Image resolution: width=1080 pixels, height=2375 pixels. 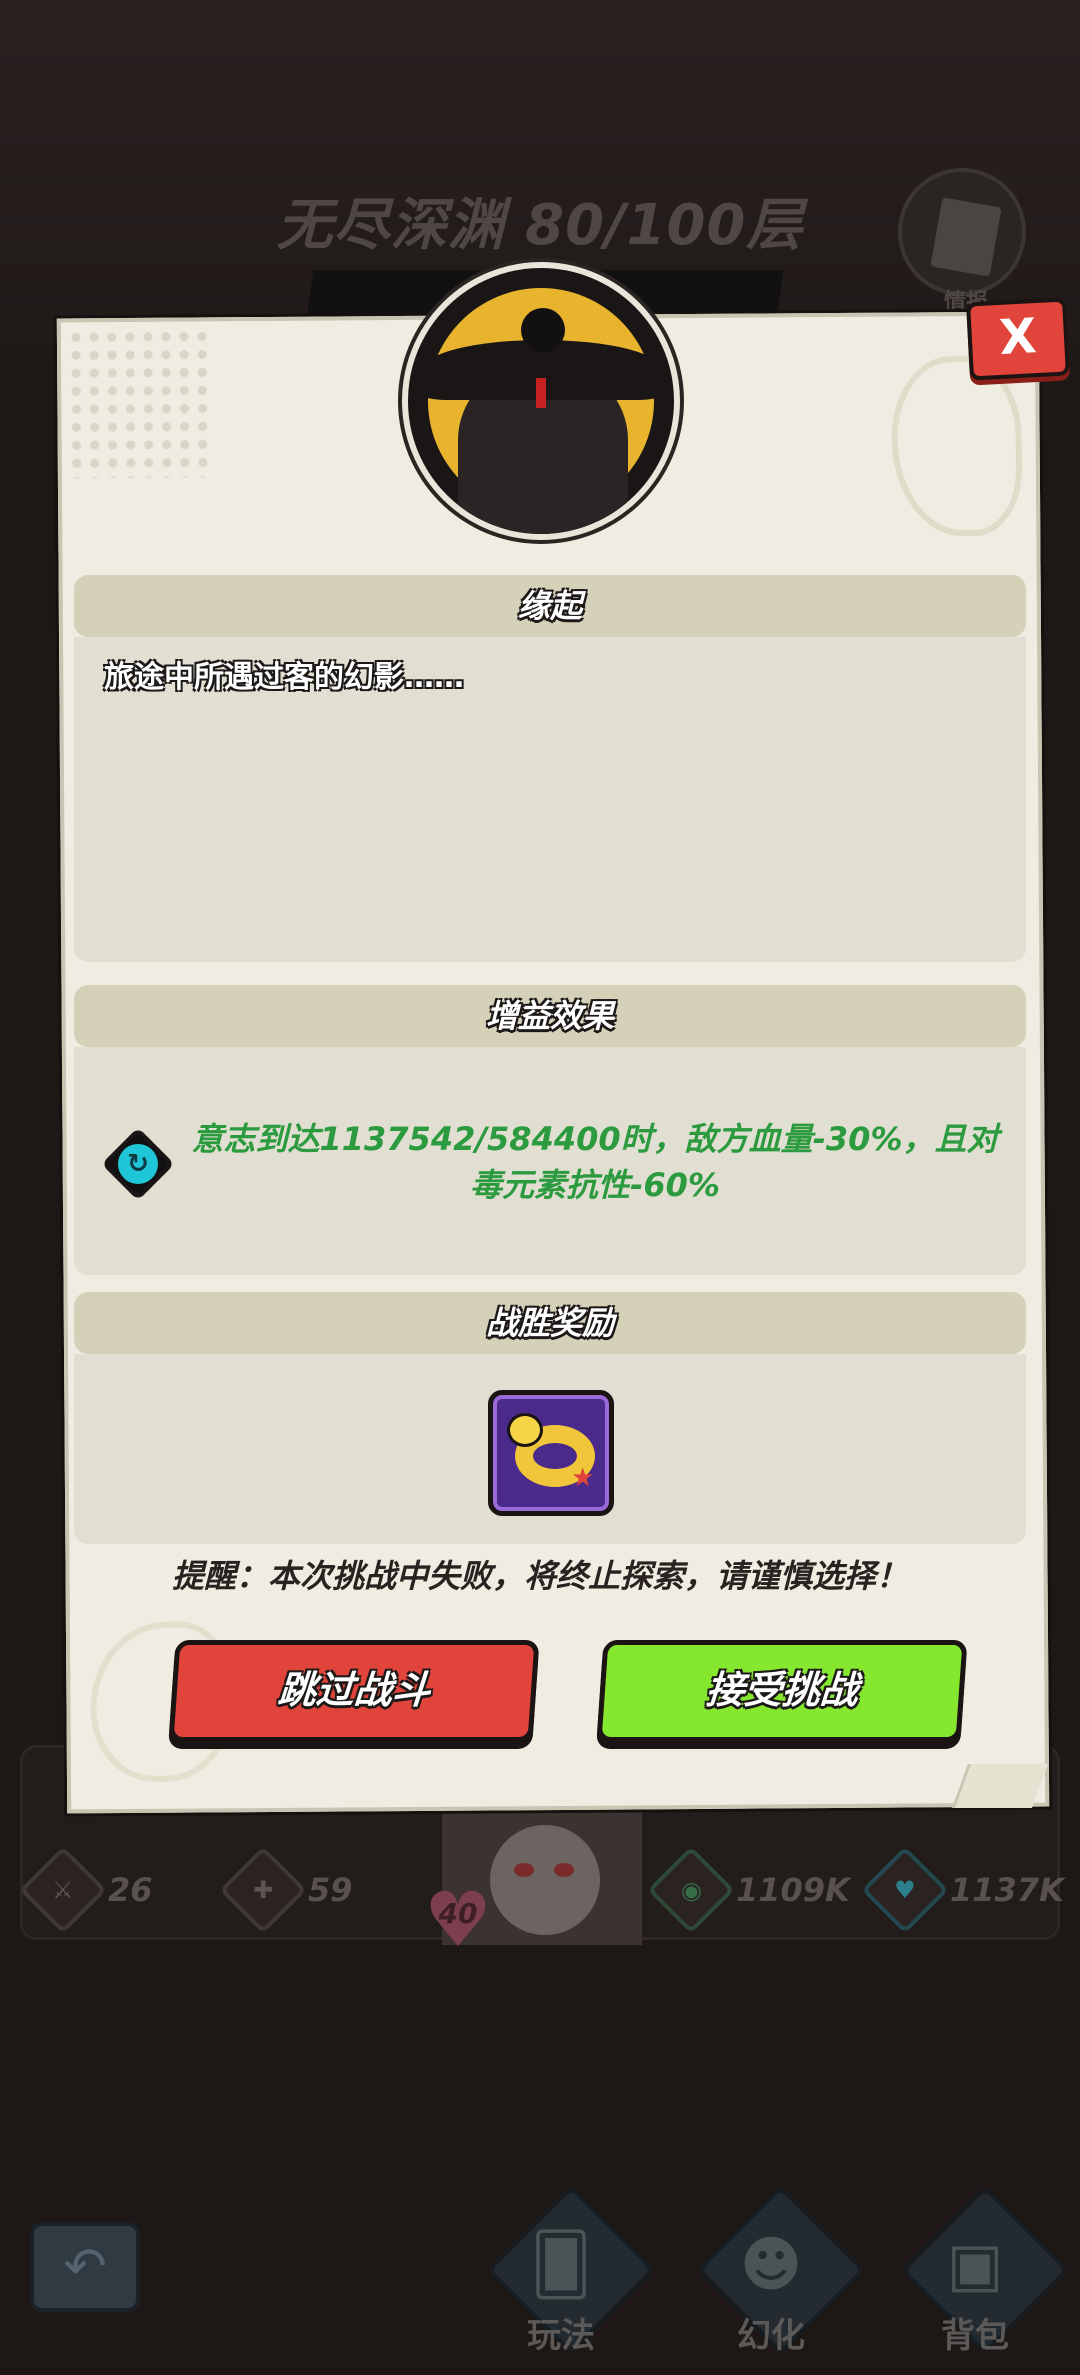 What do you see at coordinates (330, 1890) in the screenshot?
I see `stat-value: 59` at bounding box center [330, 1890].